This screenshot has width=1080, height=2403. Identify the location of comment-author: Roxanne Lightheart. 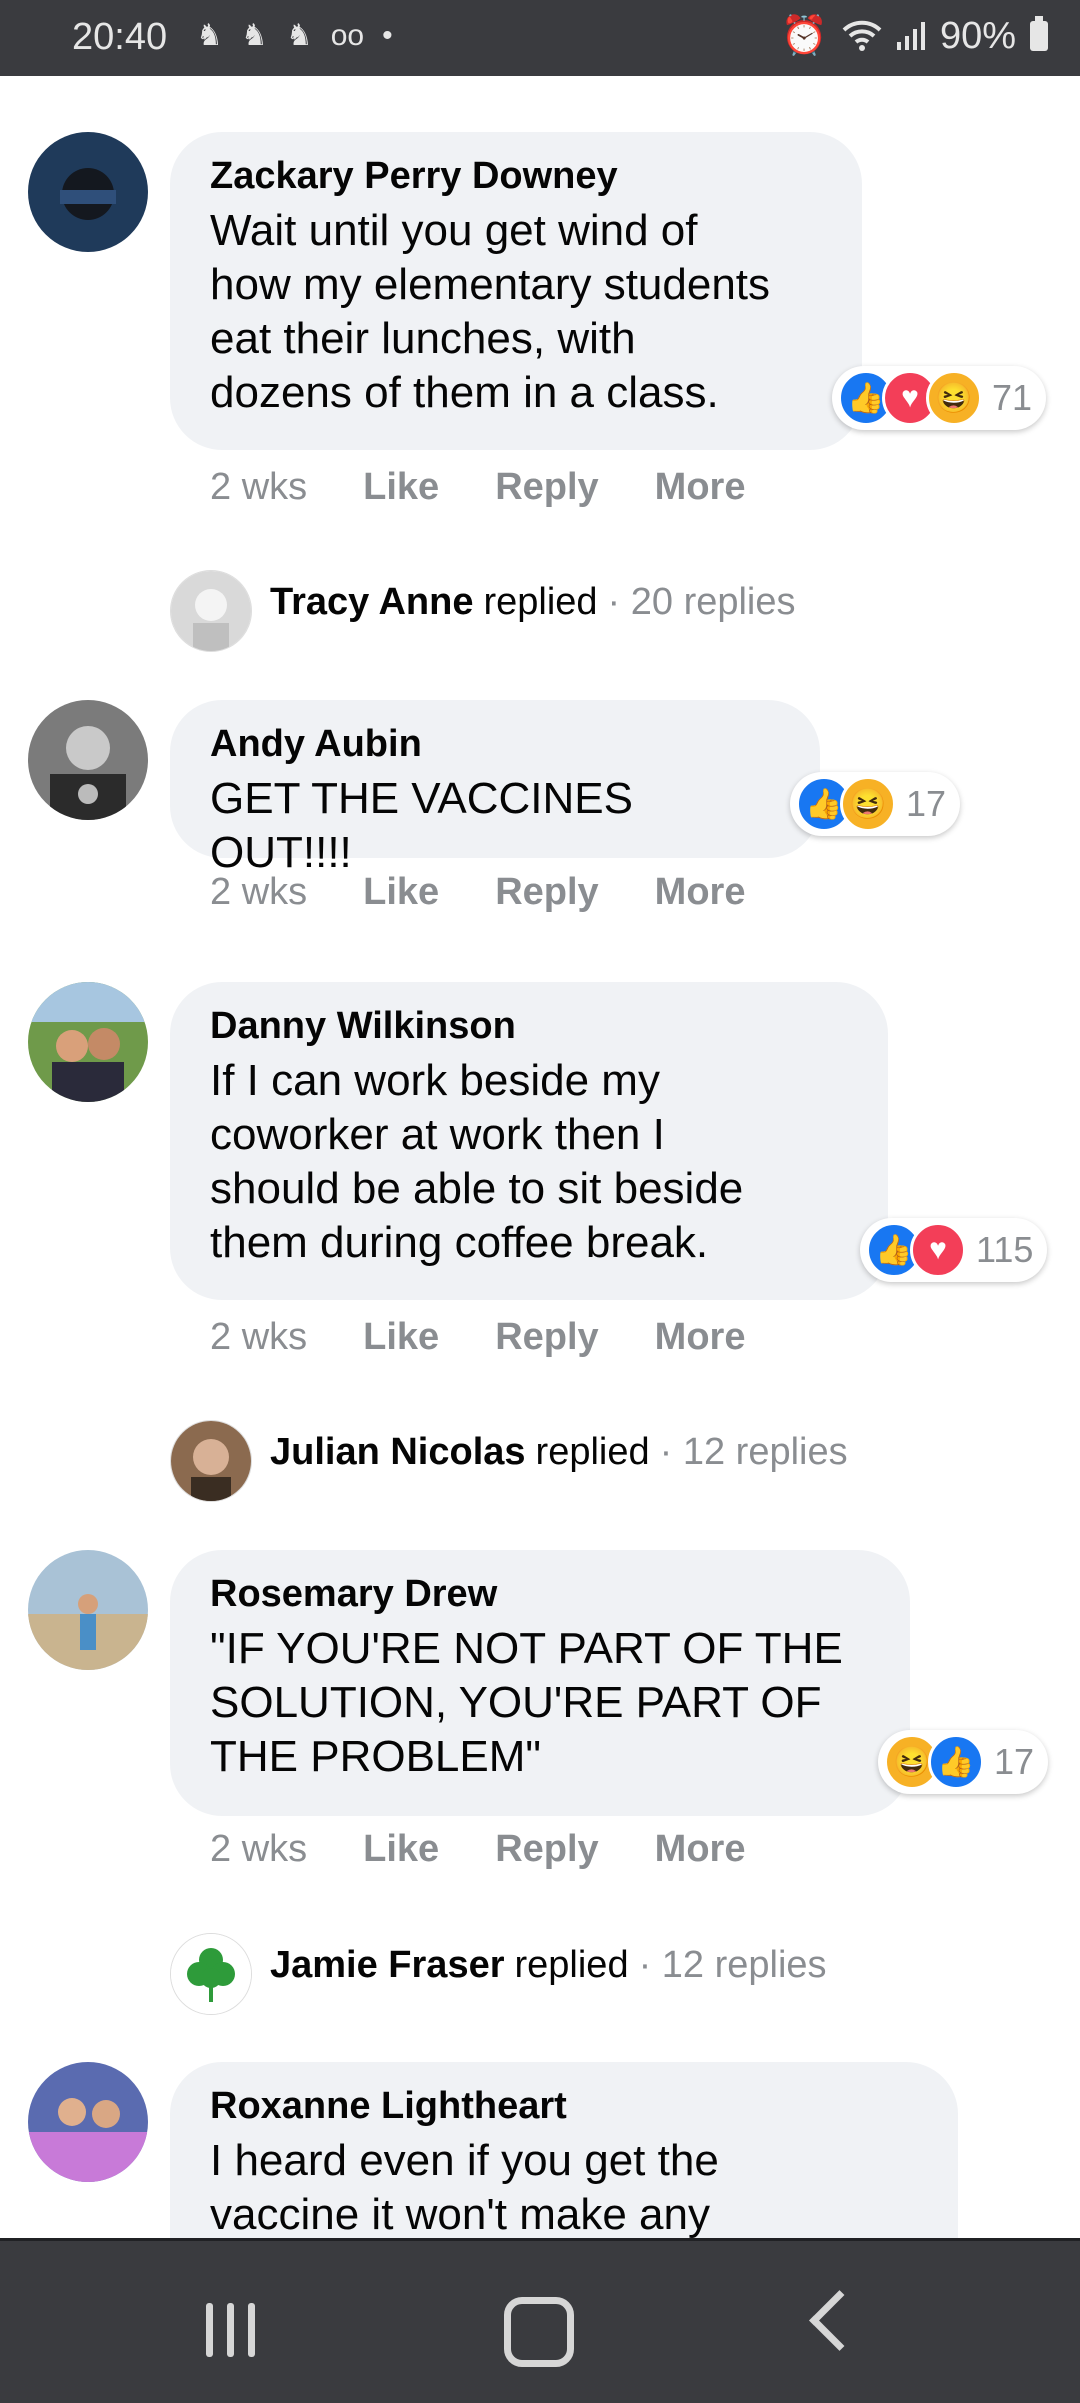
(564, 2106).